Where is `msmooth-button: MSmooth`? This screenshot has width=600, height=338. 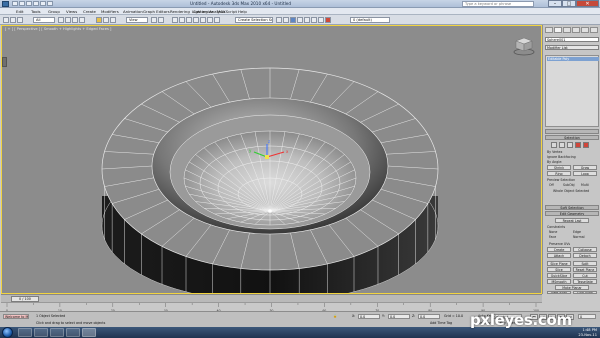
msmooth-button: MSmooth is located at coordinates (559, 281).